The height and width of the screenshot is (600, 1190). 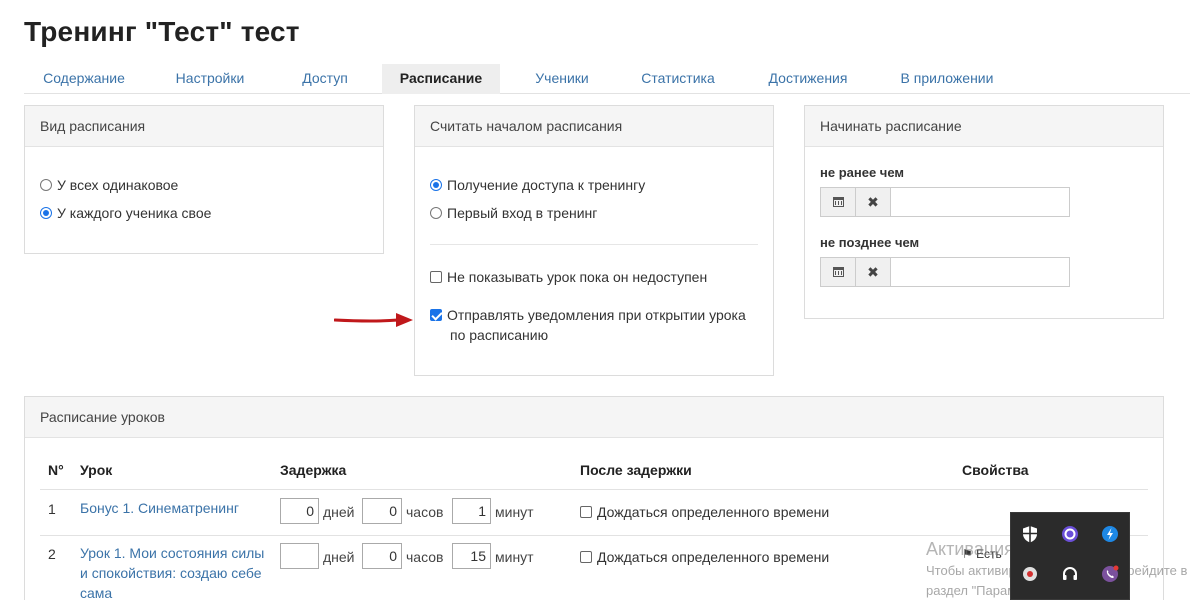 What do you see at coordinates (980, 272) in the screenshot?
I see `not-later-date-input` at bounding box center [980, 272].